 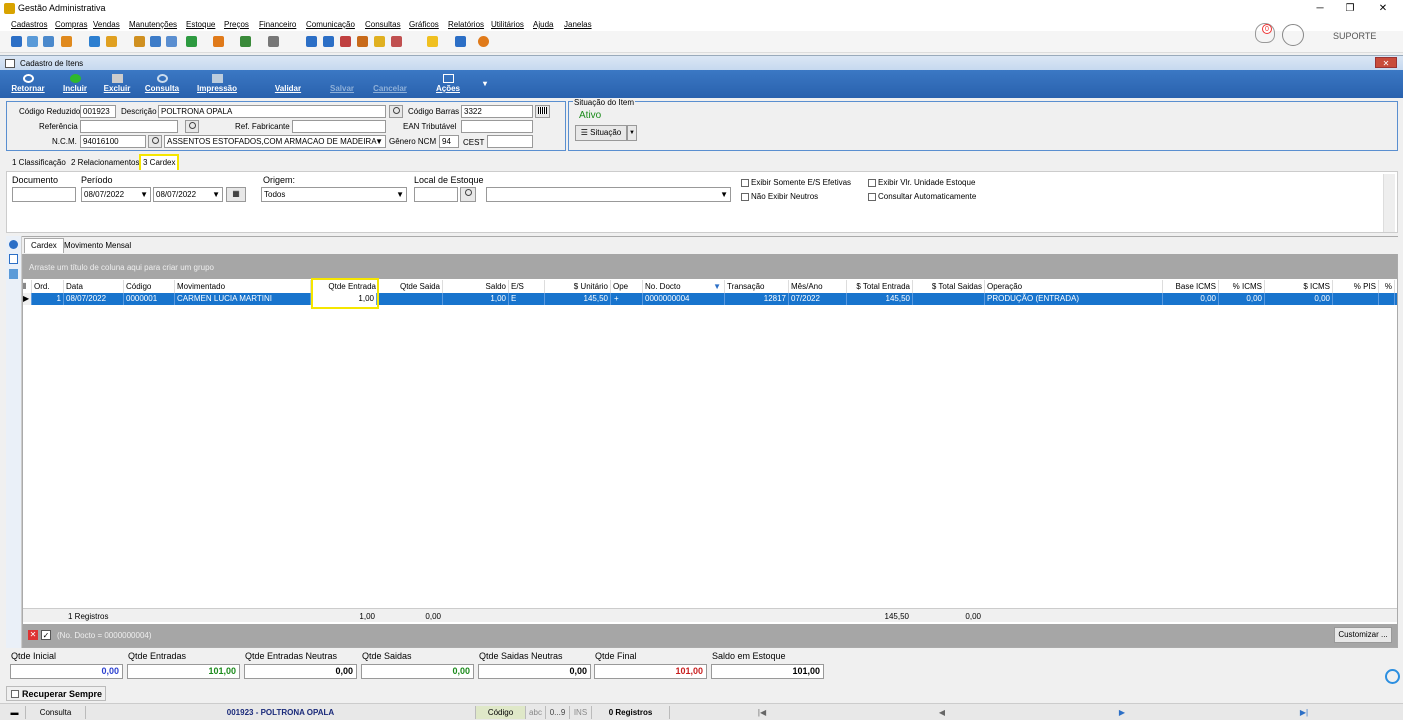 What do you see at coordinates (466, 24) in the screenshot?
I see `menu-relatorios: Relatórios` at bounding box center [466, 24].